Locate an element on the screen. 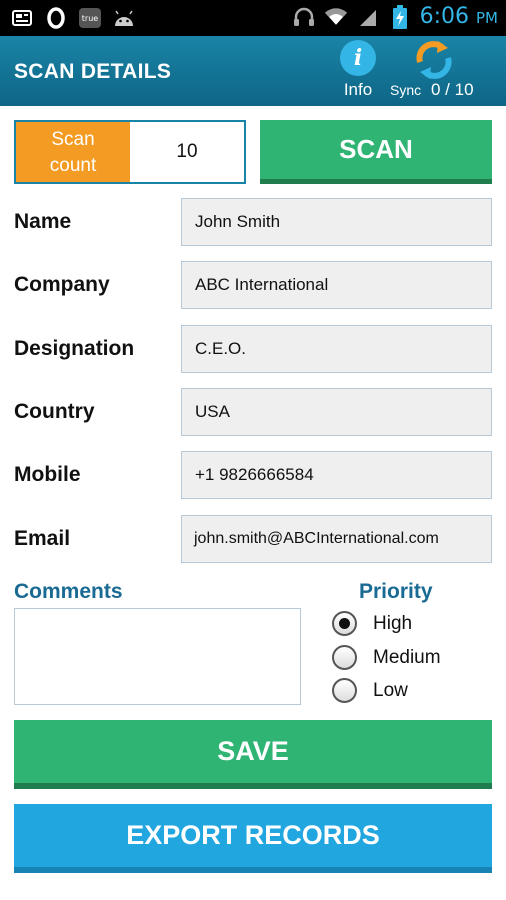 This screenshot has height=900, width=506. comments-input is located at coordinates (157, 656).